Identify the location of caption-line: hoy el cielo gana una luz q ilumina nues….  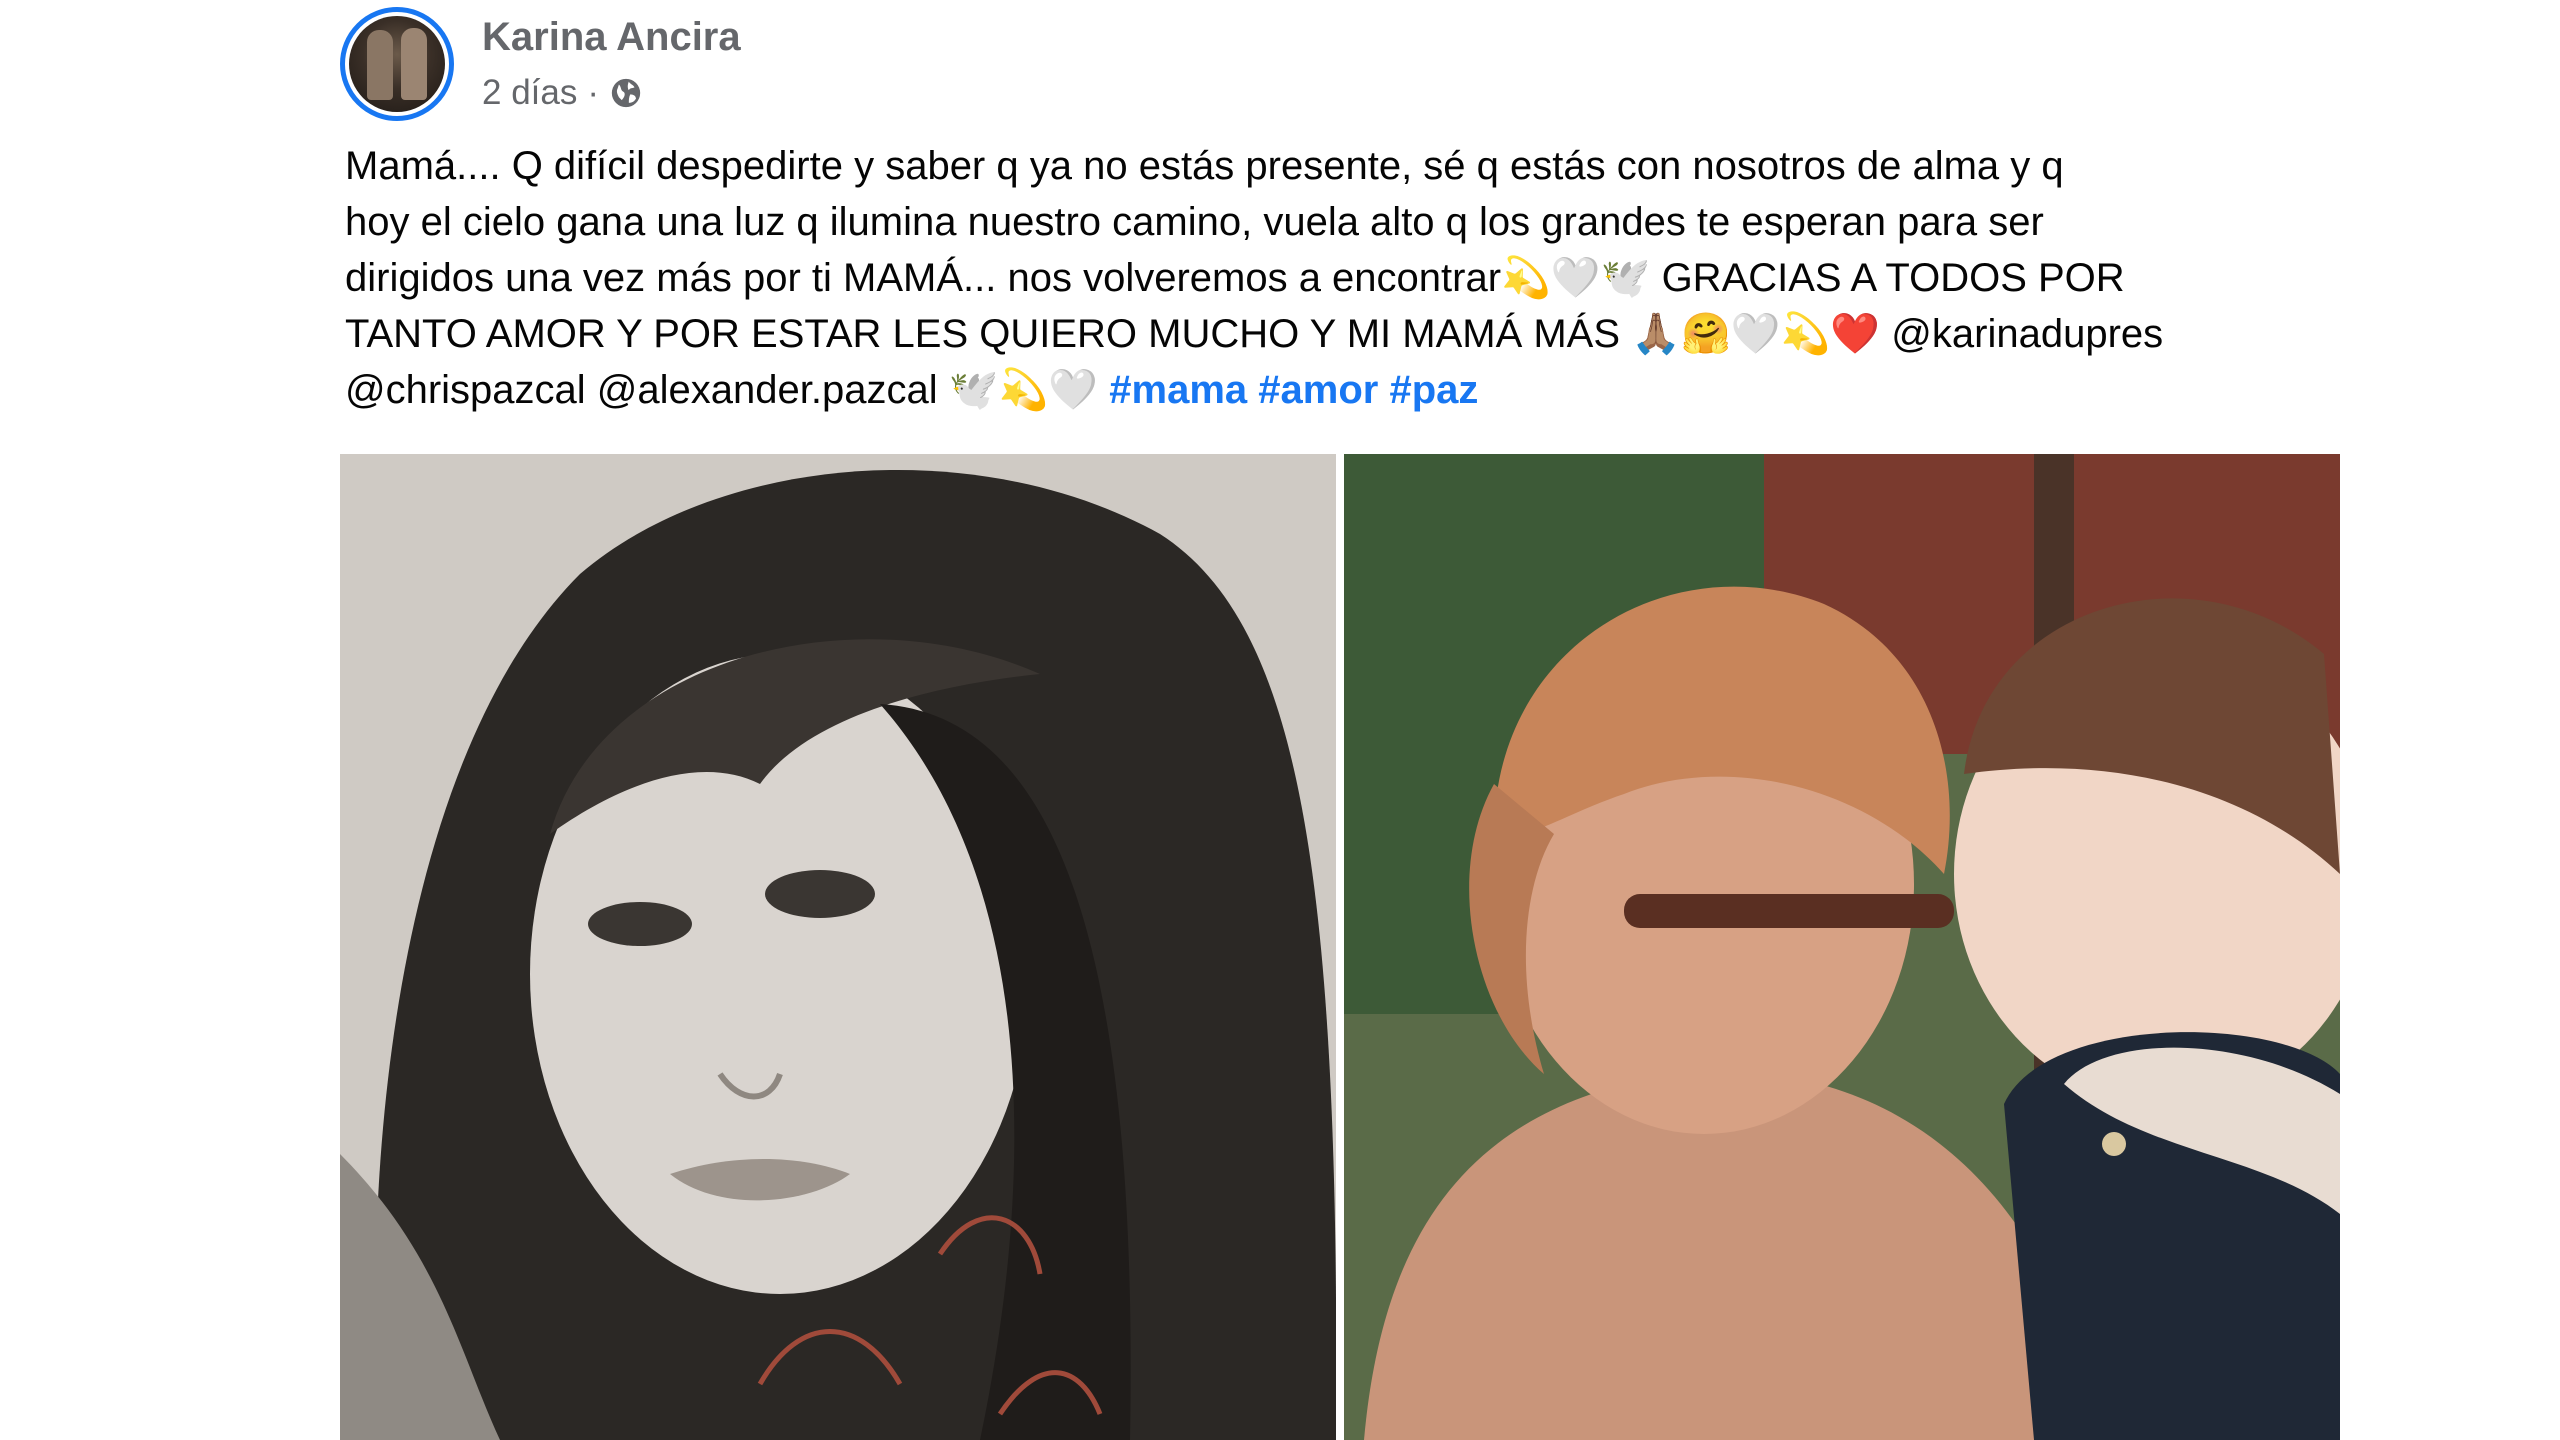
(1194, 222).